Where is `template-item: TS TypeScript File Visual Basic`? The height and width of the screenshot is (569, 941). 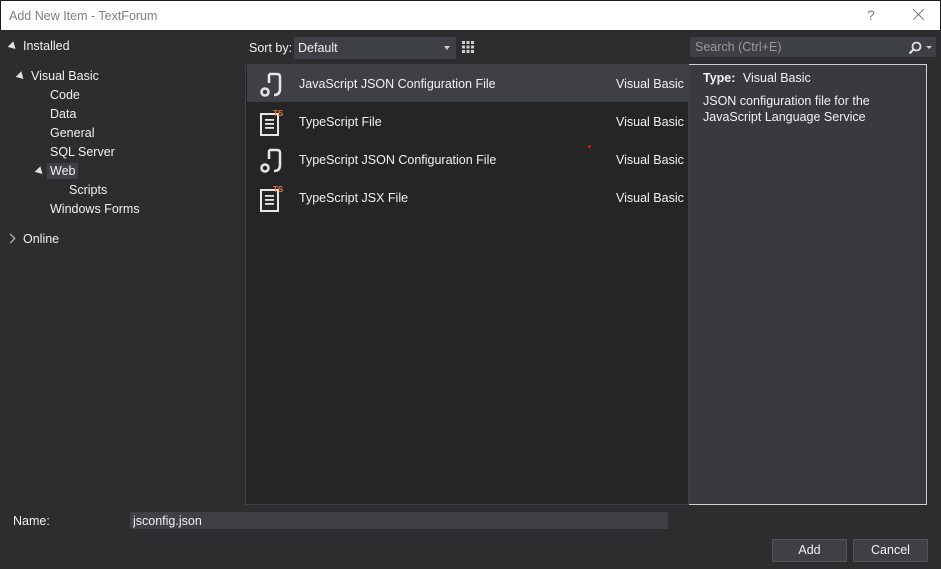
template-item: TS TypeScript File Visual Basic is located at coordinates (467, 121).